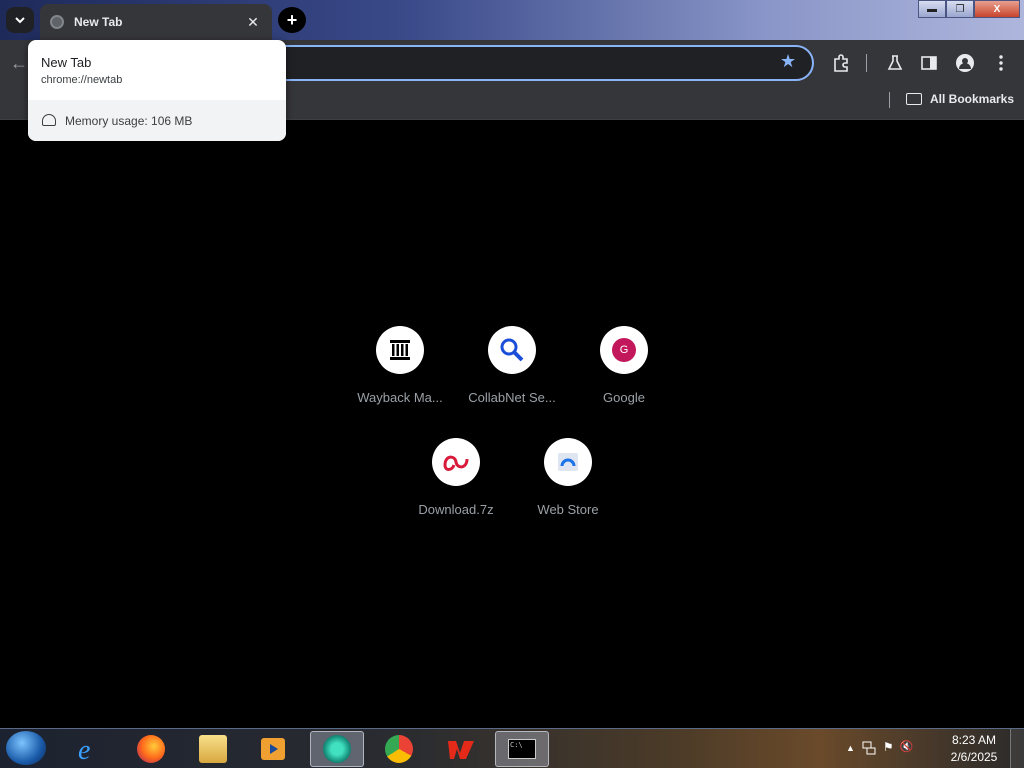 The width and height of the screenshot is (1024, 768). Describe the element at coordinates (292, 20) in the screenshot. I see `new-tab-button: +` at that location.